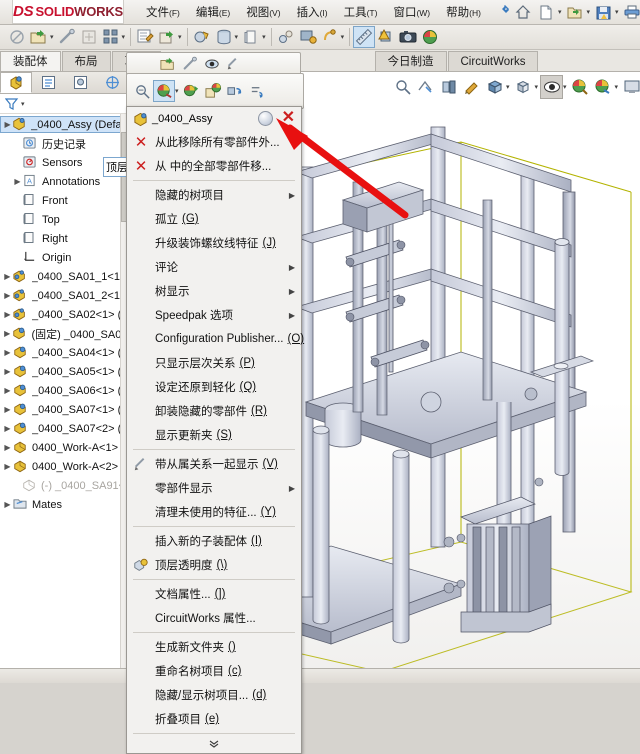  Describe the element at coordinates (142, 91) in the screenshot. I see `zoom-selection-icon` at that location.